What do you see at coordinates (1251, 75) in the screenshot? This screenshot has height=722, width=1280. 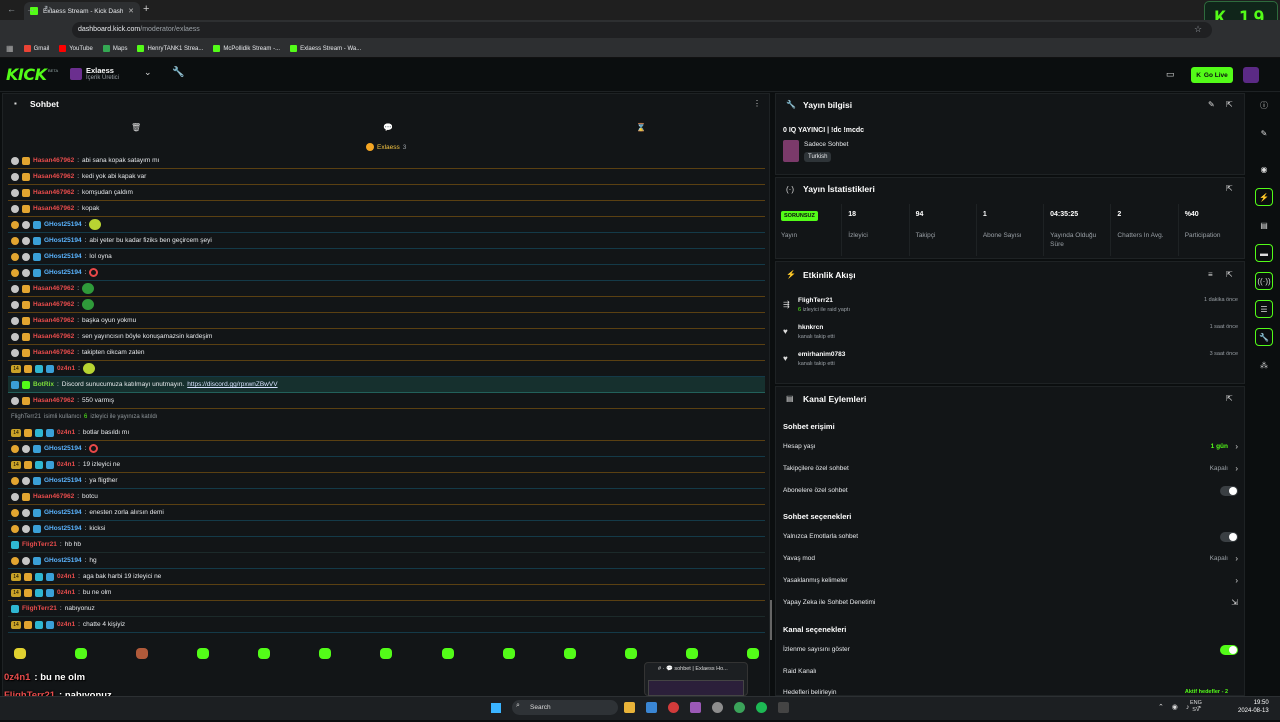 I see `user-avatar` at bounding box center [1251, 75].